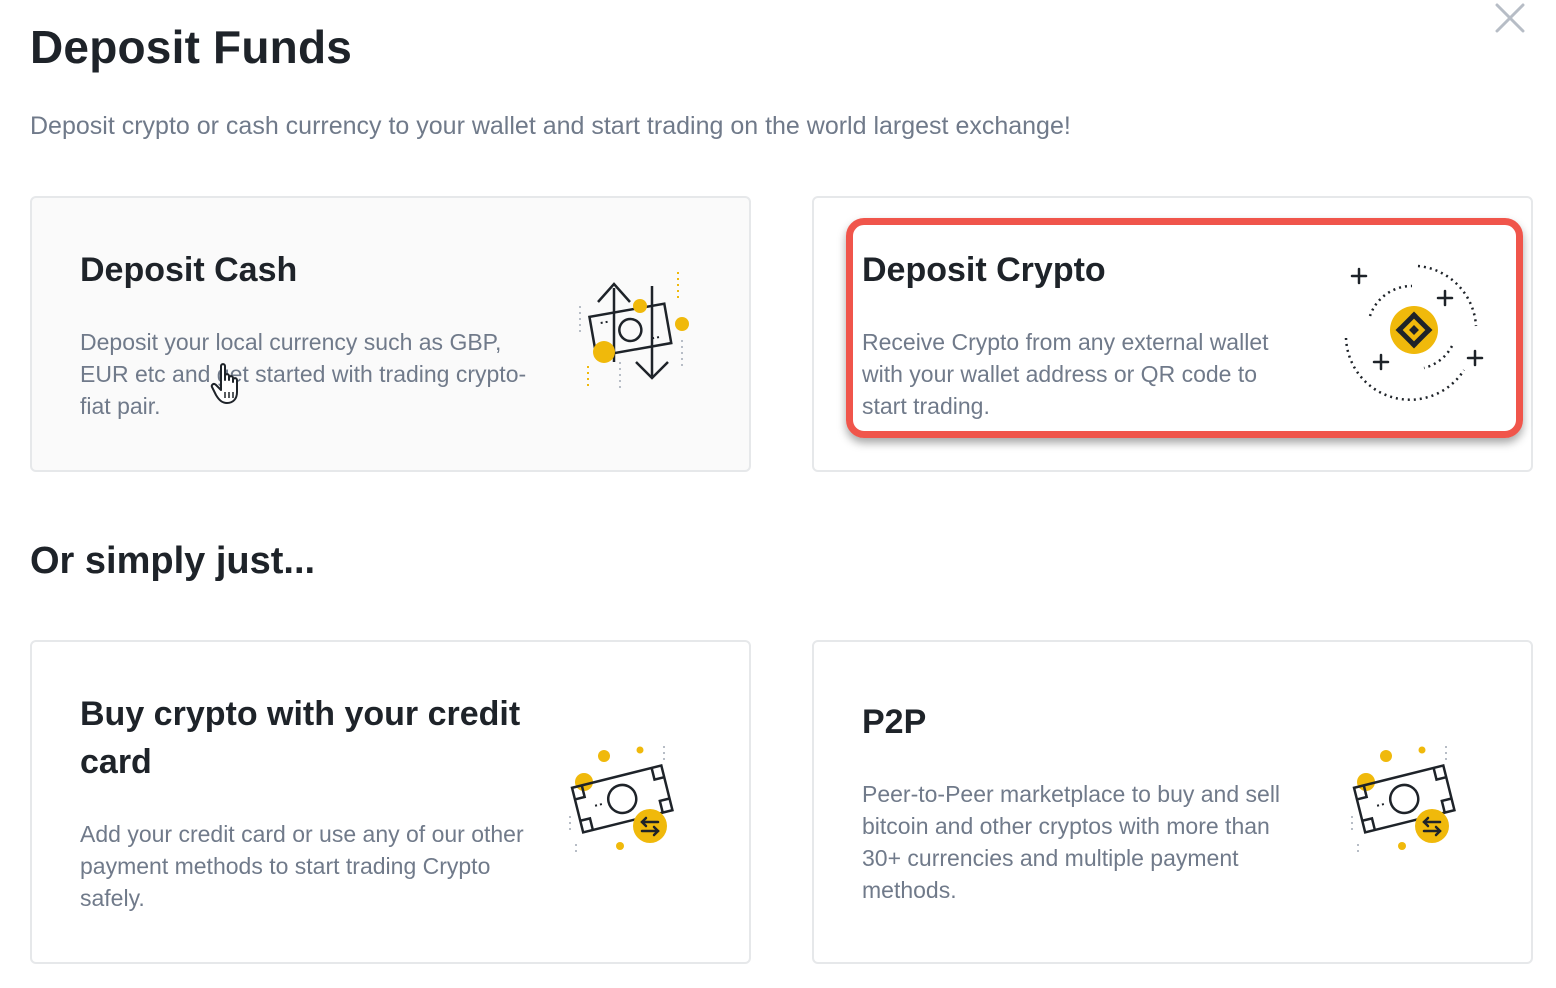 The height and width of the screenshot is (988, 1556). What do you see at coordinates (894, 722) in the screenshot?
I see `p2p-title: P2P` at bounding box center [894, 722].